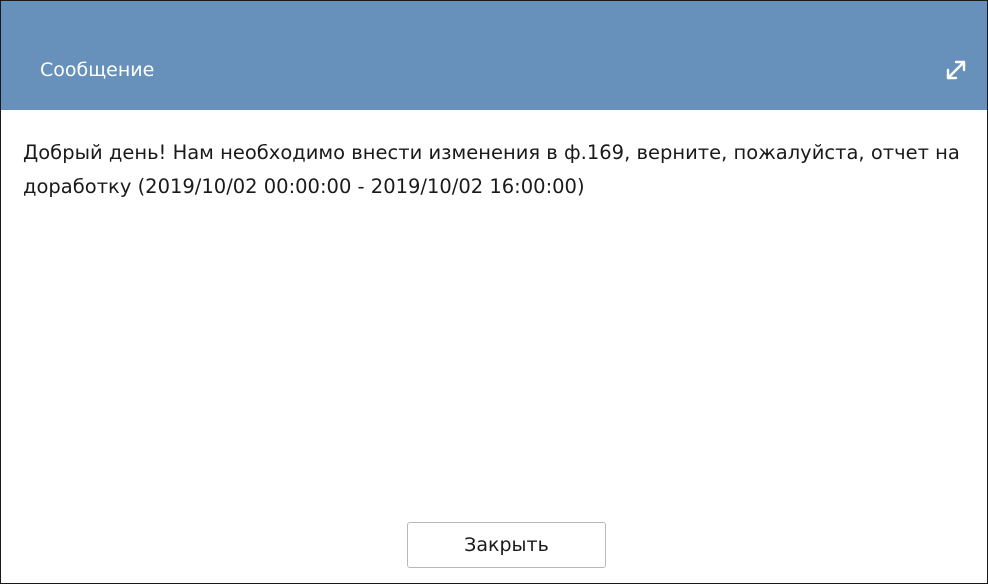 The image size is (988, 584). Describe the element at coordinates (97, 70) in the screenshot. I see `dialog-title: Сообщение` at that location.